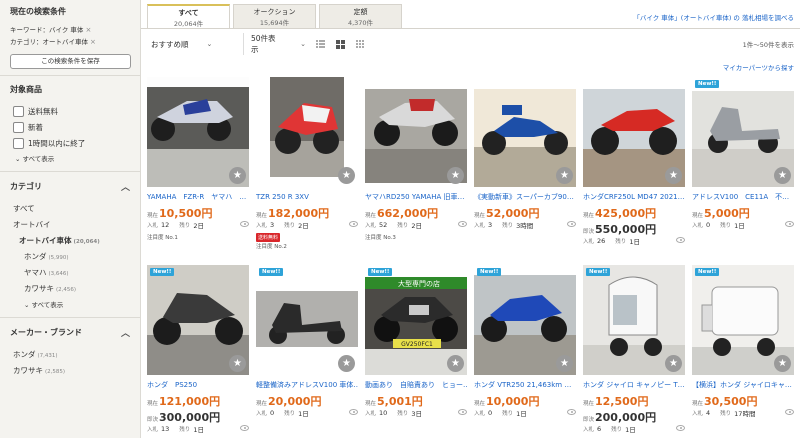 Image resolution: width=800 pixels, height=438 pixels. Describe the element at coordinates (70, 371) in the screenshot. I see `maker-item-kawasaki: カワサキ (2,585)` at that location.